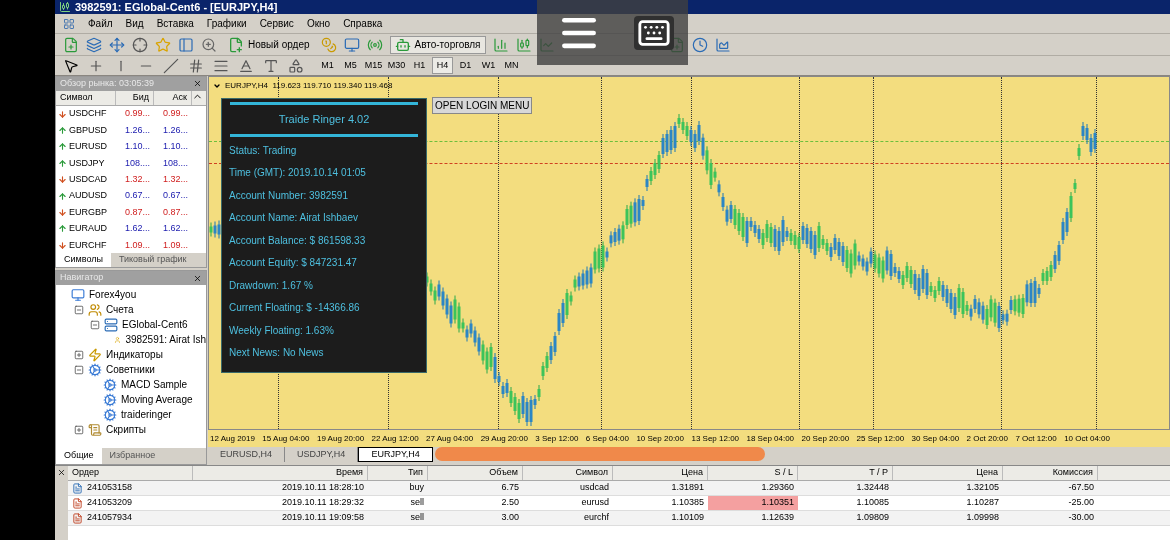 This screenshot has width=1170, height=540. I want to click on panel-title: Навигатор, so click(82, 278).